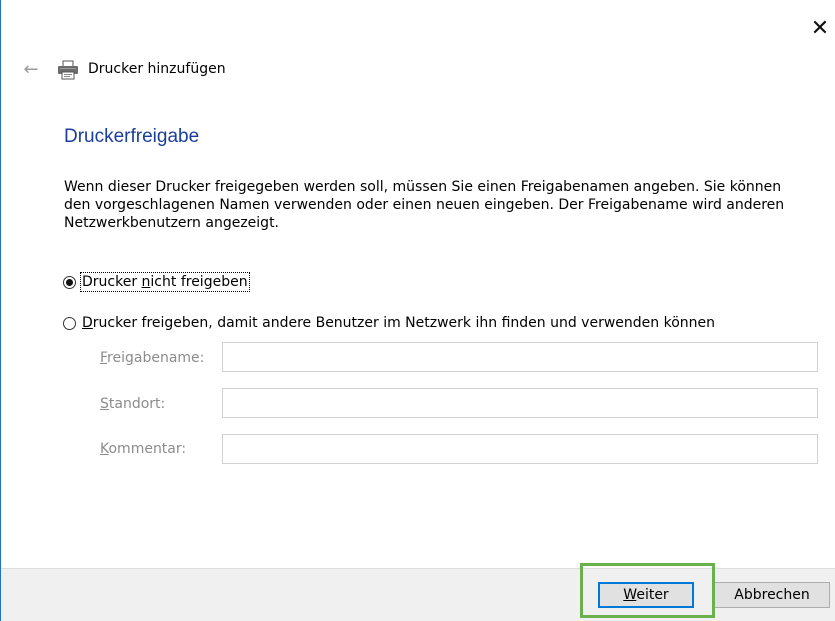  Describe the element at coordinates (143, 449) in the screenshot. I see `comment-label: Kommentar:` at that location.